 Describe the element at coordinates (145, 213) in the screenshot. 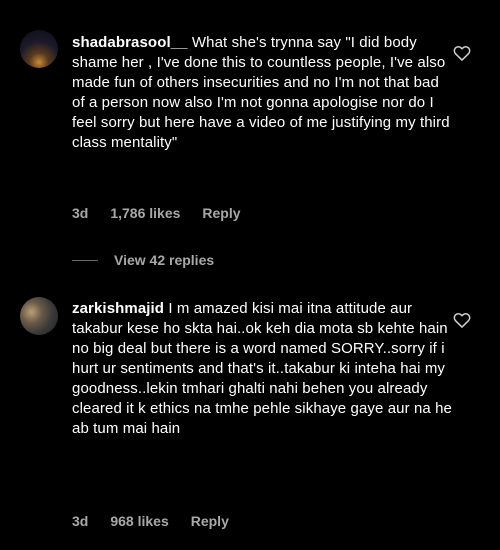

I see `like-count: 1,786 likes` at that location.